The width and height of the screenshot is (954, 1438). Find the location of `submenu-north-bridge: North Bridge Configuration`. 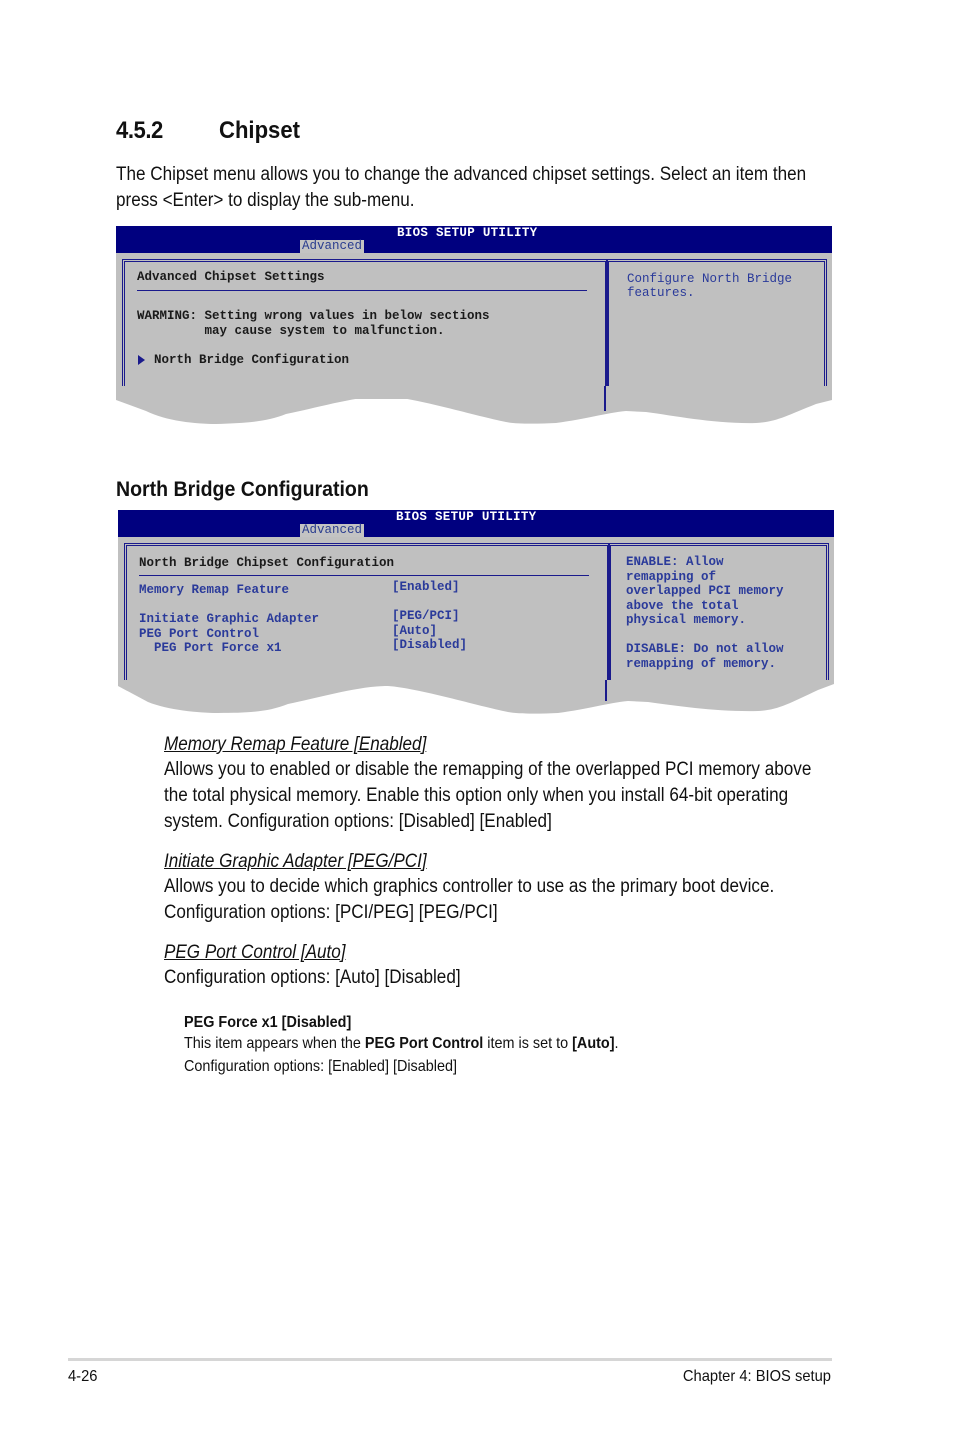

submenu-north-bridge: North Bridge Configuration is located at coordinates (243, 360).